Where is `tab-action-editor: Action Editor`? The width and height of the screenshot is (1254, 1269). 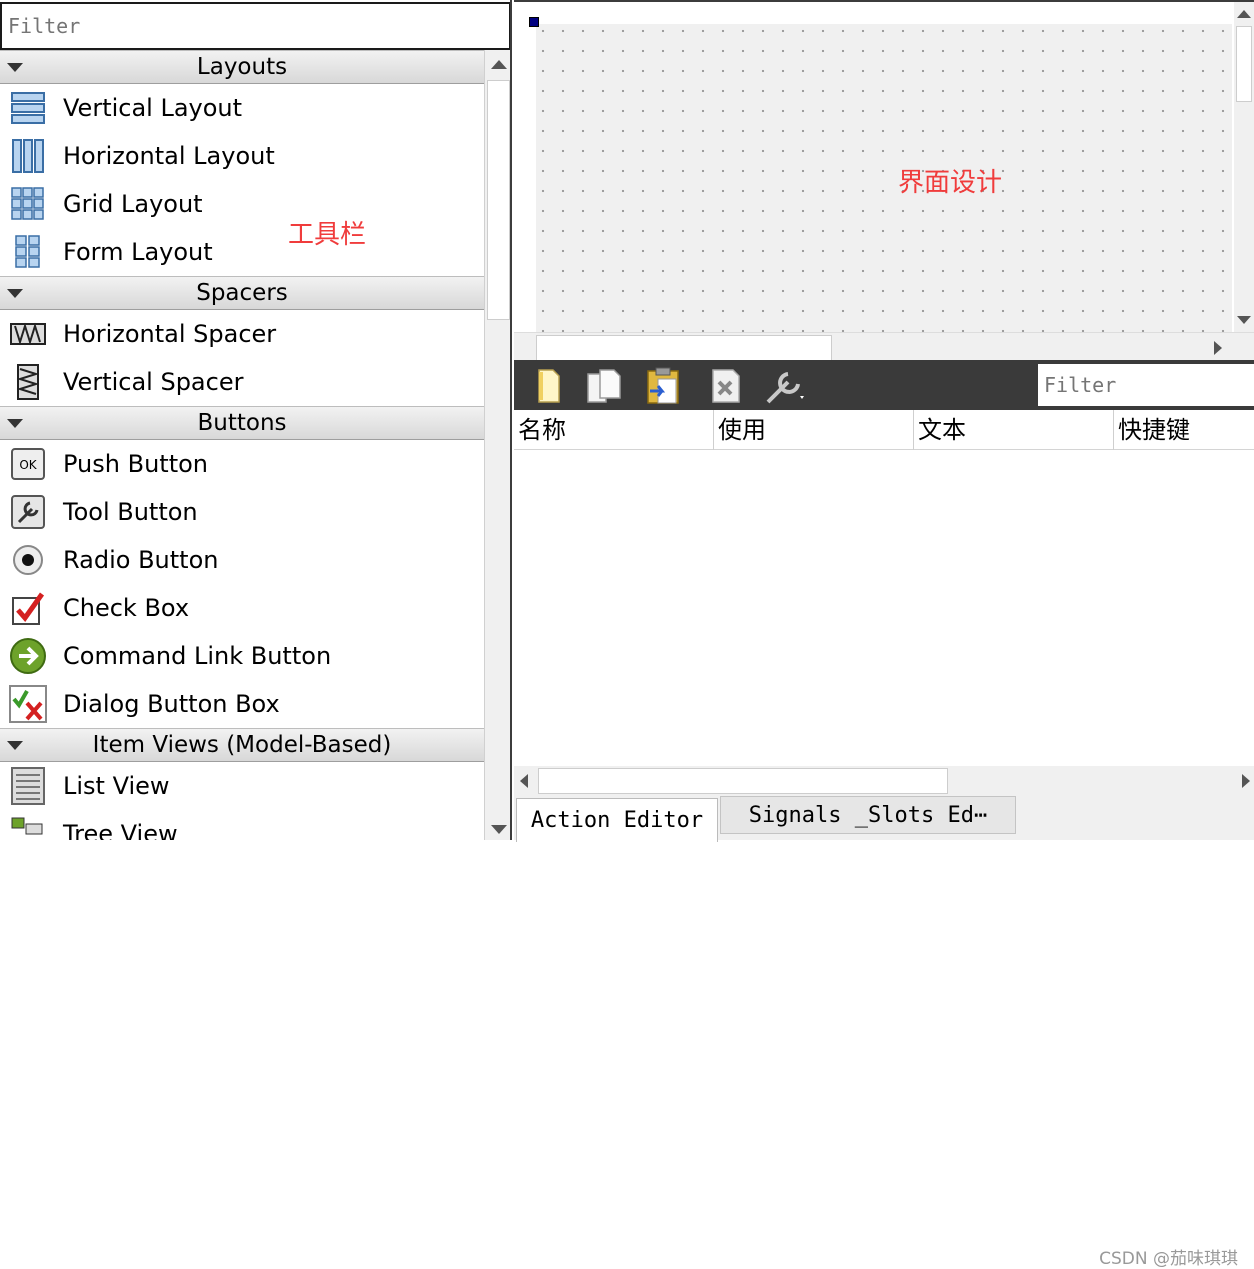
tab-action-editor: Action Editor is located at coordinates (617, 820).